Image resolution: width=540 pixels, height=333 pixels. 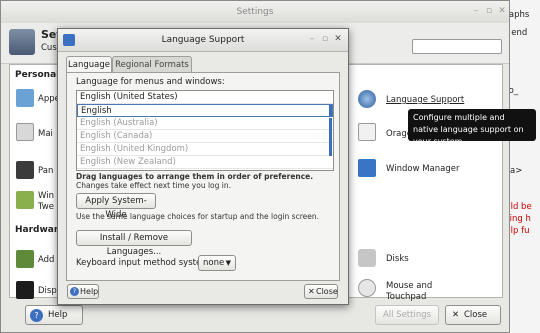 What do you see at coordinates (54, 315) in the screenshot?
I see `help-button: ? Help` at bounding box center [54, 315].